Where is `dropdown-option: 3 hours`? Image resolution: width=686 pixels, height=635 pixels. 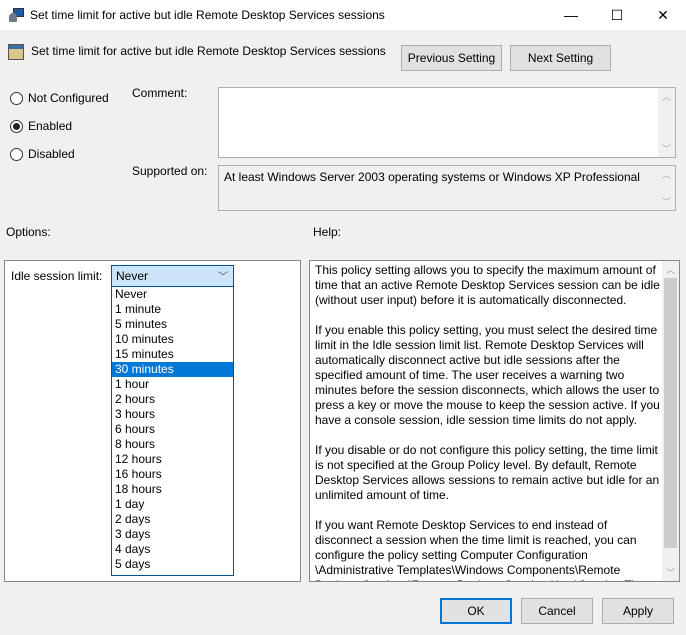 dropdown-option: 3 hours is located at coordinates (172, 414).